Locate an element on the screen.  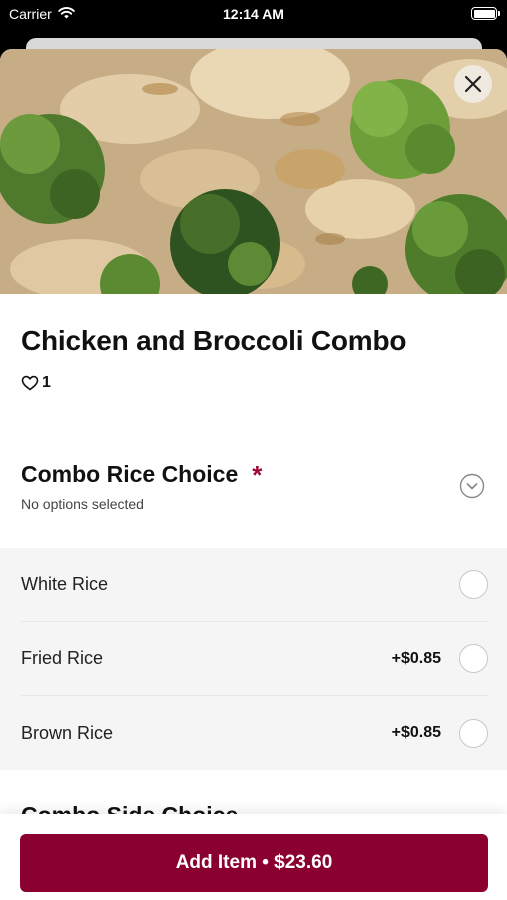
option-label: Brown Rice is located at coordinates (67, 732).